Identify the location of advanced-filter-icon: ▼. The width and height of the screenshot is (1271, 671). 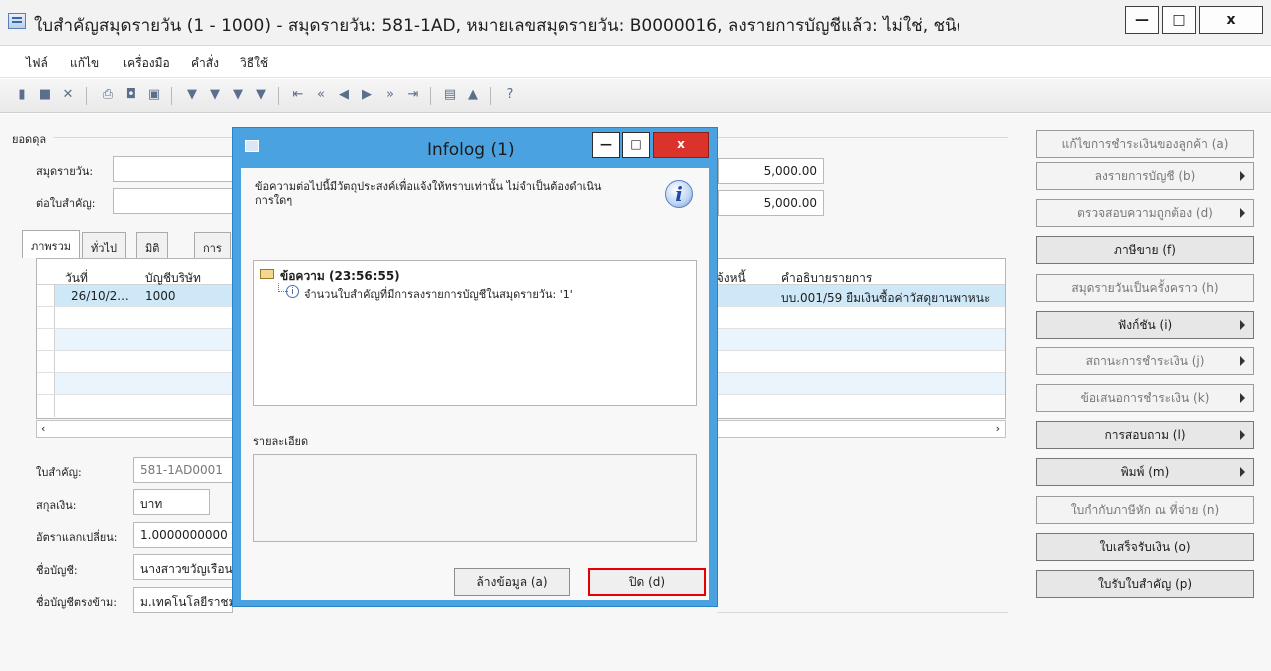
(238, 95).